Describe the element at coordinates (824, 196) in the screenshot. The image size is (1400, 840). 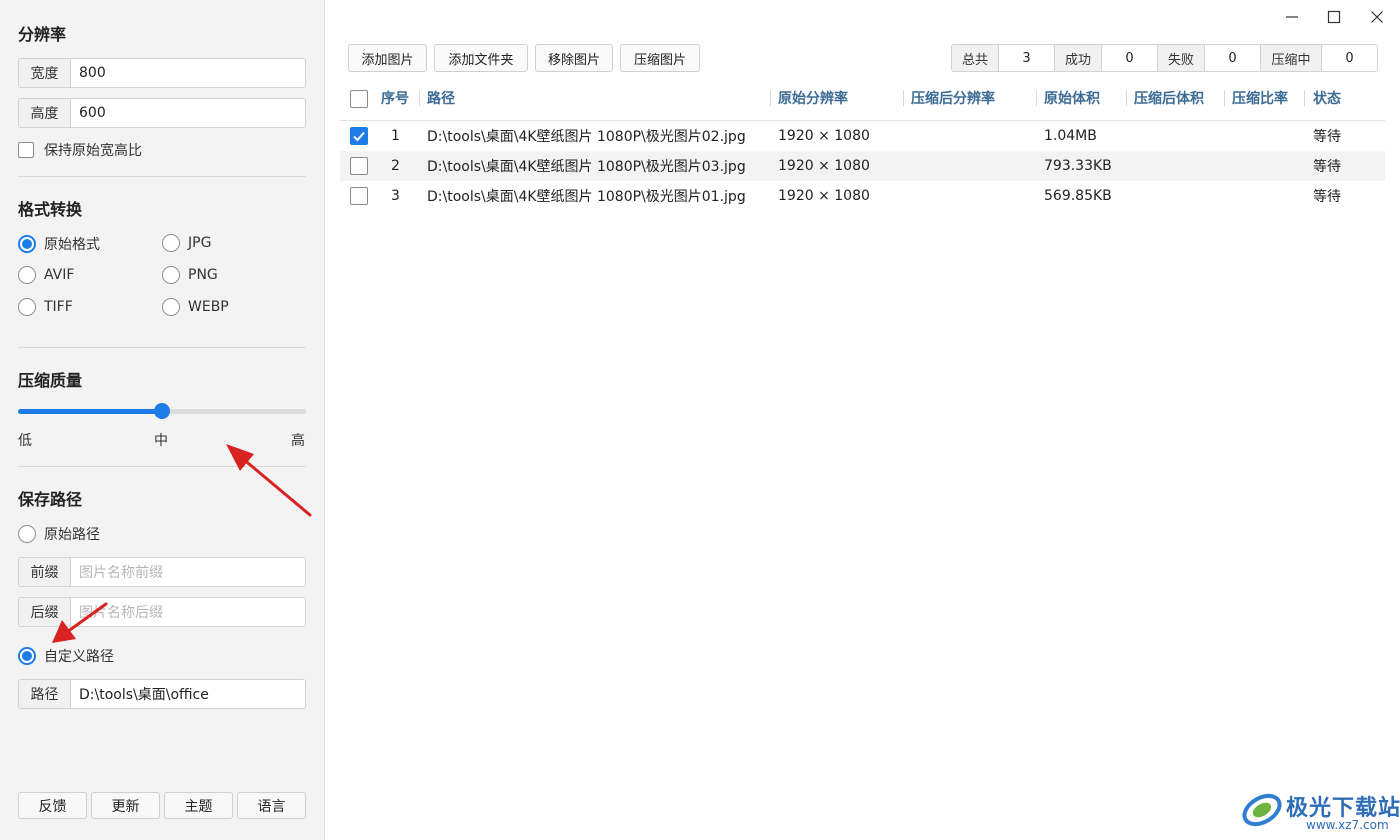
I see `row-orig-res: 1920 × 1080` at that location.